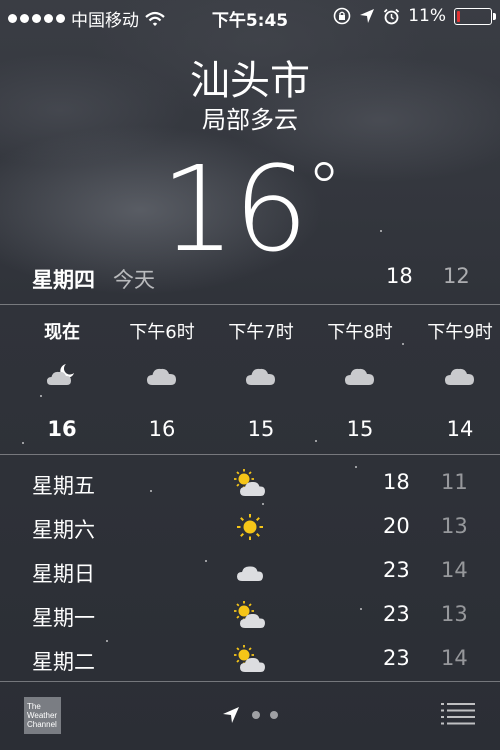 This screenshot has width=500, height=750. I want to click on battery-percent: 11%, so click(427, 16).